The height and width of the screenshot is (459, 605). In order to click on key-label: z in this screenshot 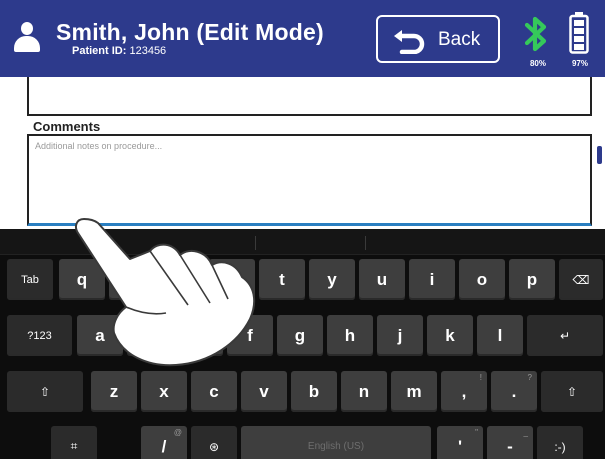, I will do `click(114, 391)`.